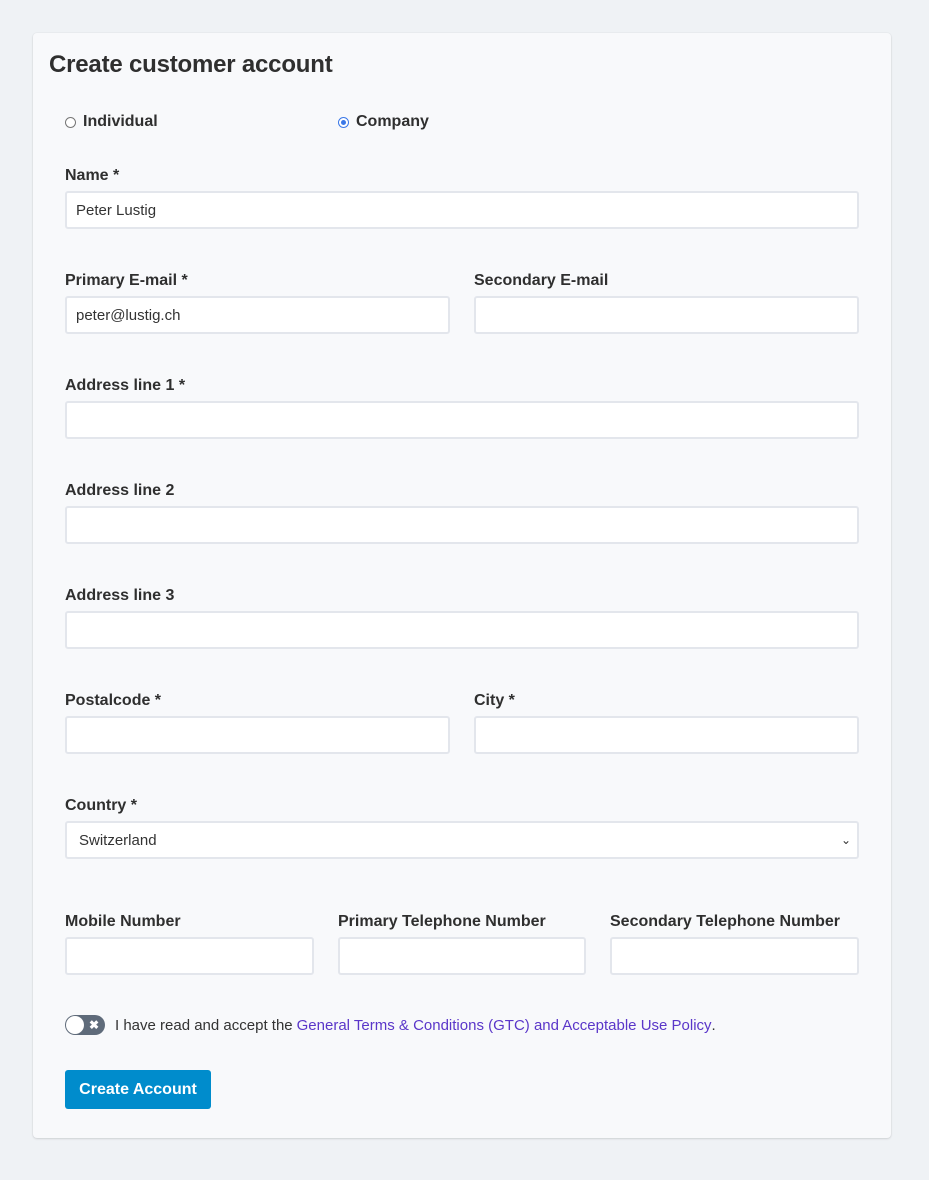 This screenshot has width=929, height=1180. I want to click on name-label: Name *, so click(92, 175).